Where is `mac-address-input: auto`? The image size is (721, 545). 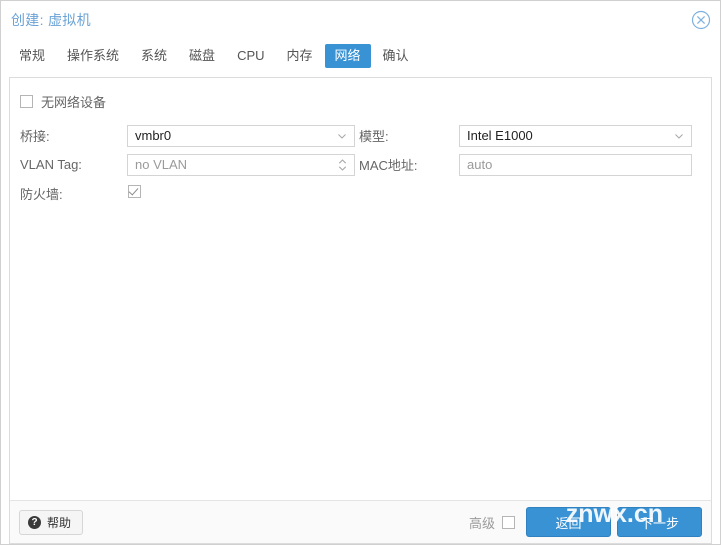 mac-address-input: auto is located at coordinates (575, 164).